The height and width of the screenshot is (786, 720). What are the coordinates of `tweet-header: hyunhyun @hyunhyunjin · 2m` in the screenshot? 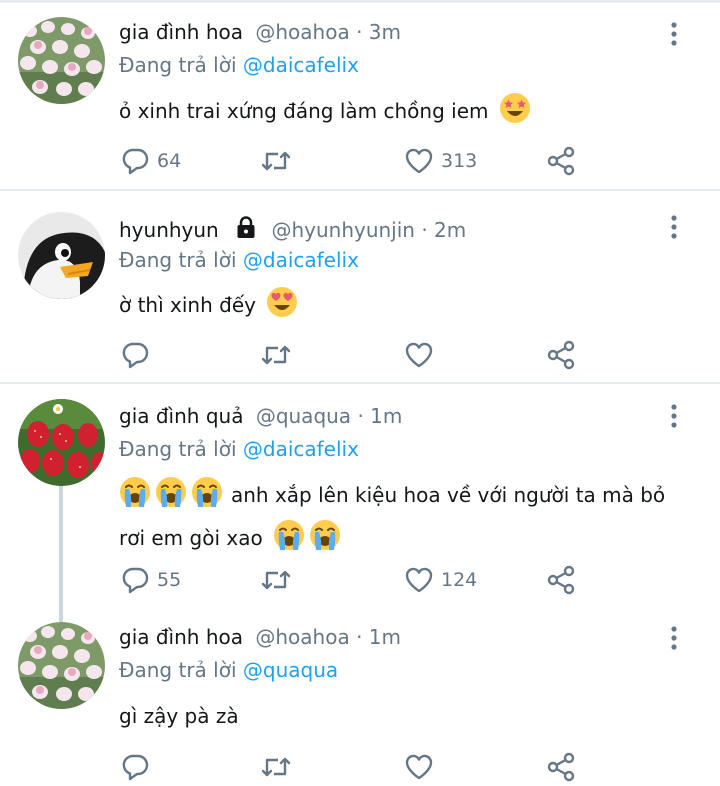 It's located at (292, 230).